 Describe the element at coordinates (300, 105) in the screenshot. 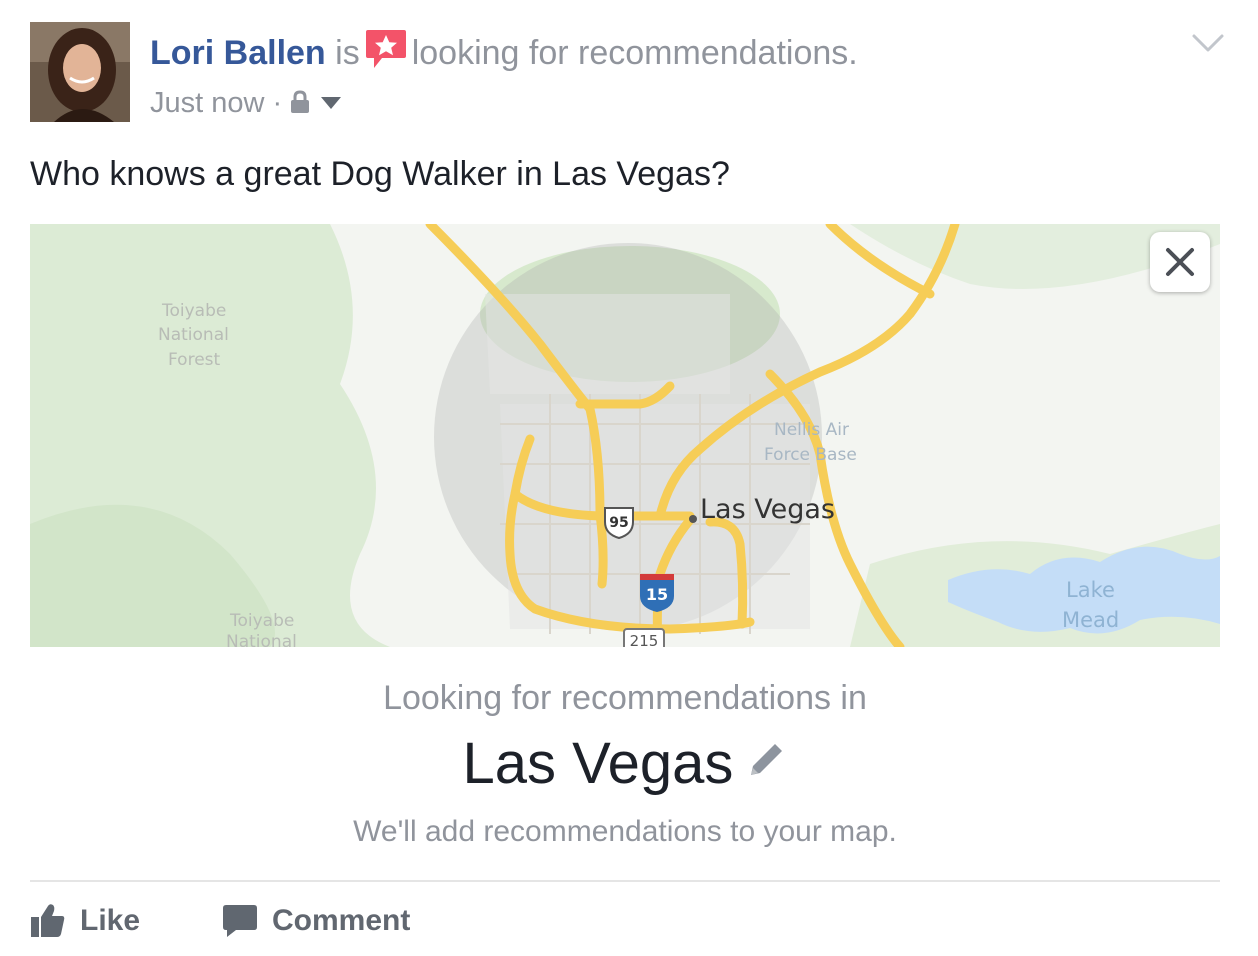

I see `lock-icon` at that location.